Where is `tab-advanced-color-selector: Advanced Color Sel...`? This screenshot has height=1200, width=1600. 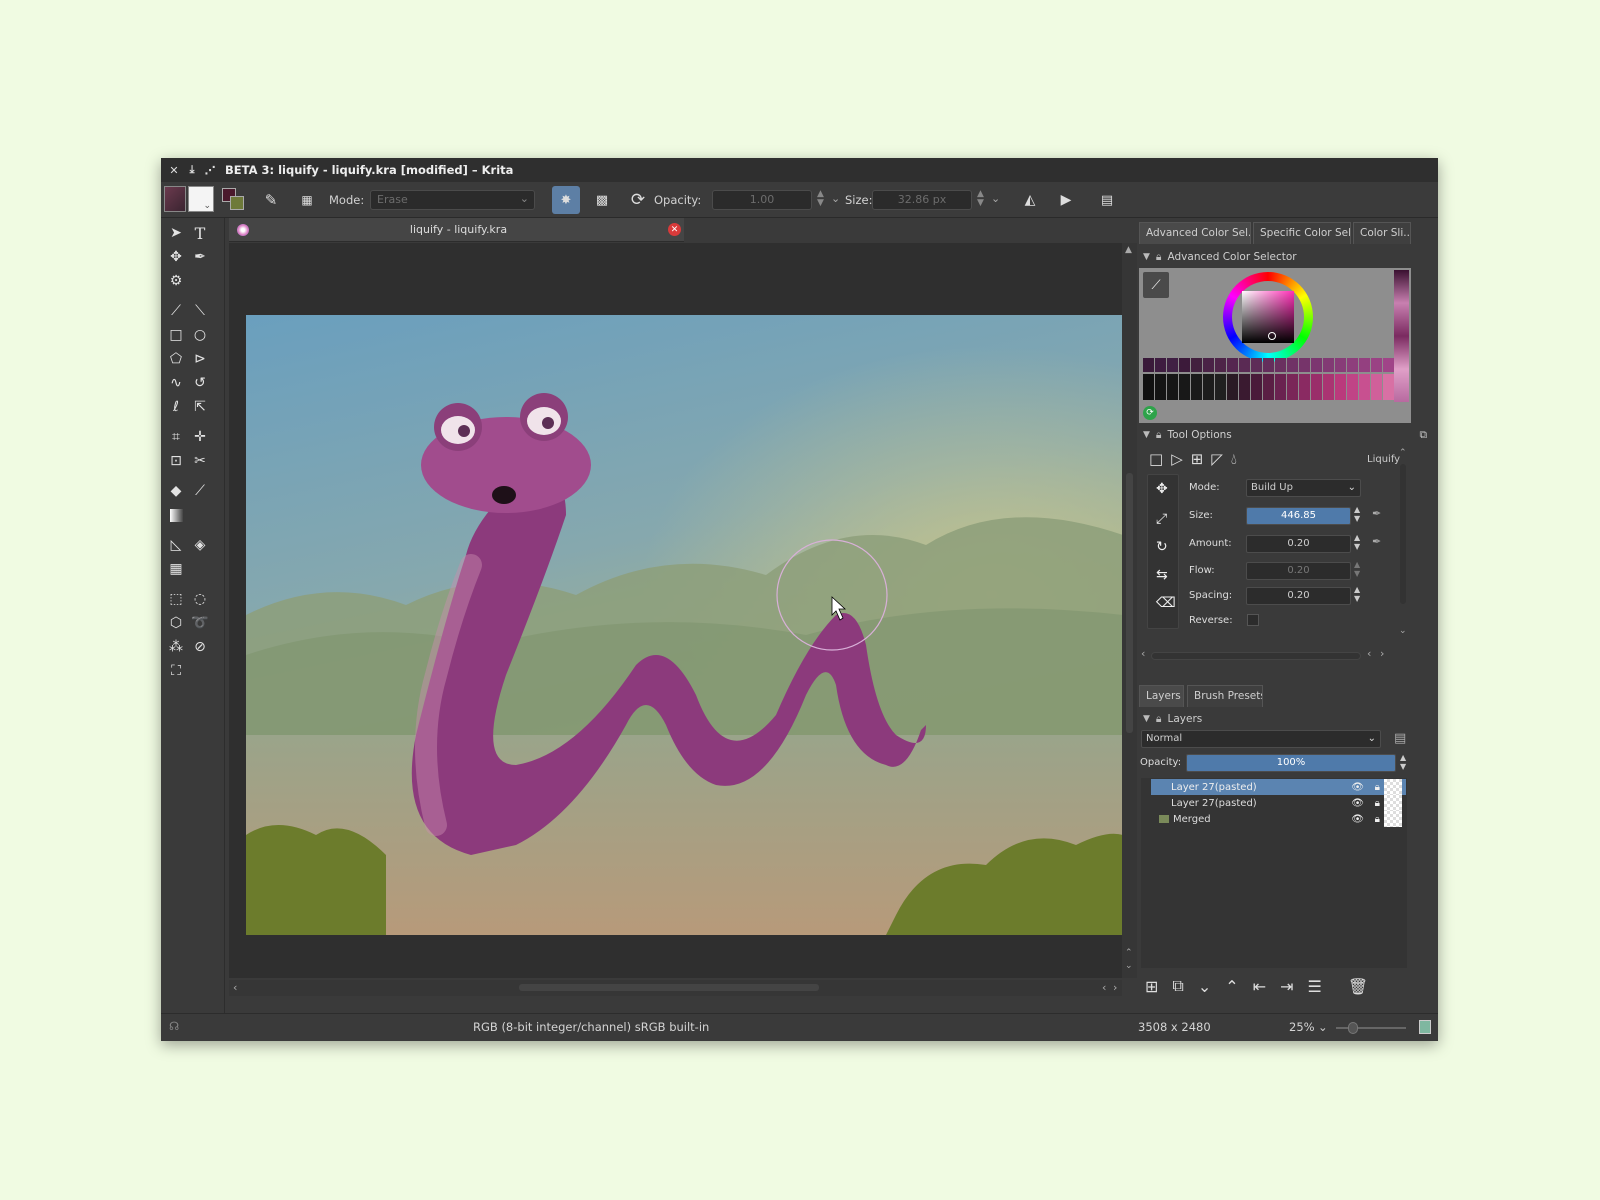
tab-advanced-color-selector: Advanced Color Sel... is located at coordinates (1195, 233).